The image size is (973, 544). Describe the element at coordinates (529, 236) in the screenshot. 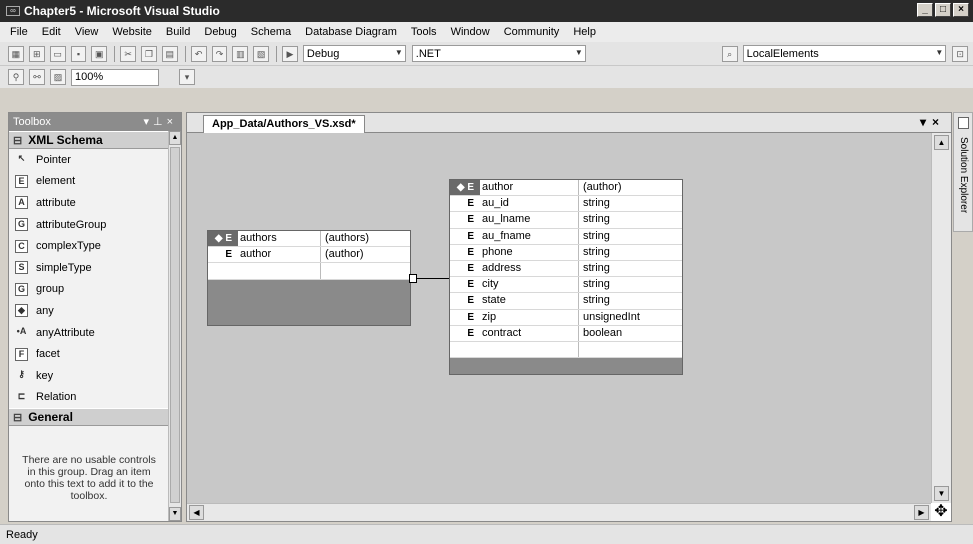

I see `row-name: au_fname` at that location.